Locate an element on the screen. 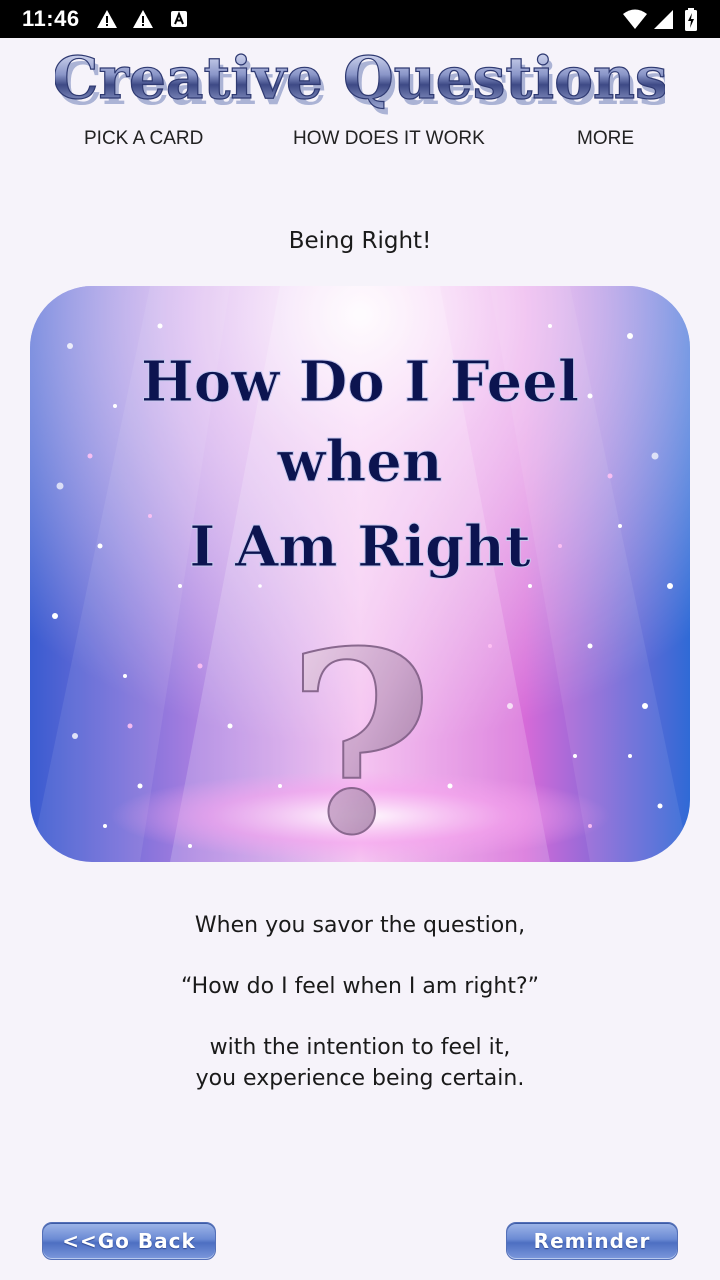  battery-charging-icon is located at coordinates (691, 22).